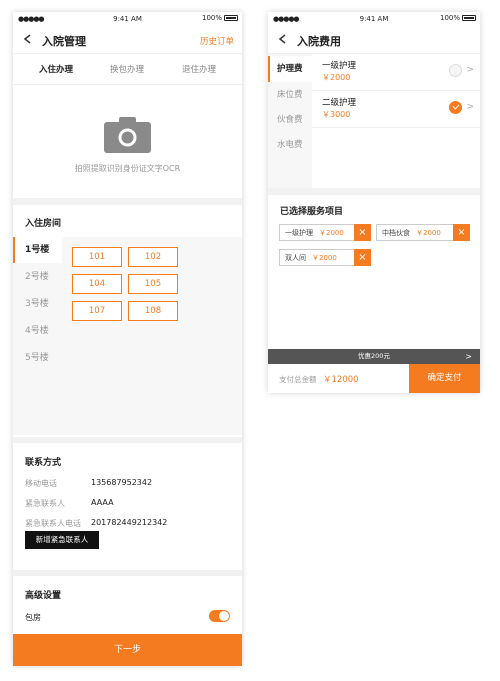 This screenshot has height=681, width=500. I want to click on tab-change-package: 换包办理, so click(127, 69).